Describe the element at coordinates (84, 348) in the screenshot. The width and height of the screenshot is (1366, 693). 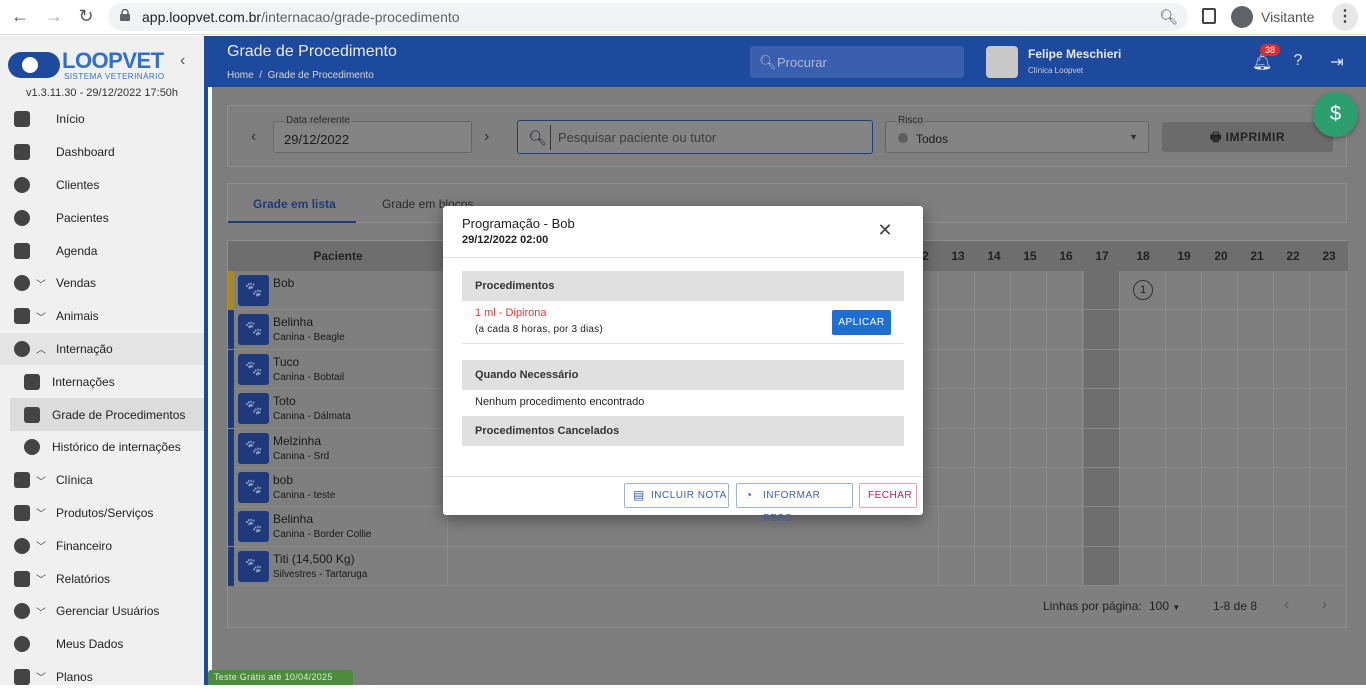
I see `sidebar-item-label: Internação` at that location.